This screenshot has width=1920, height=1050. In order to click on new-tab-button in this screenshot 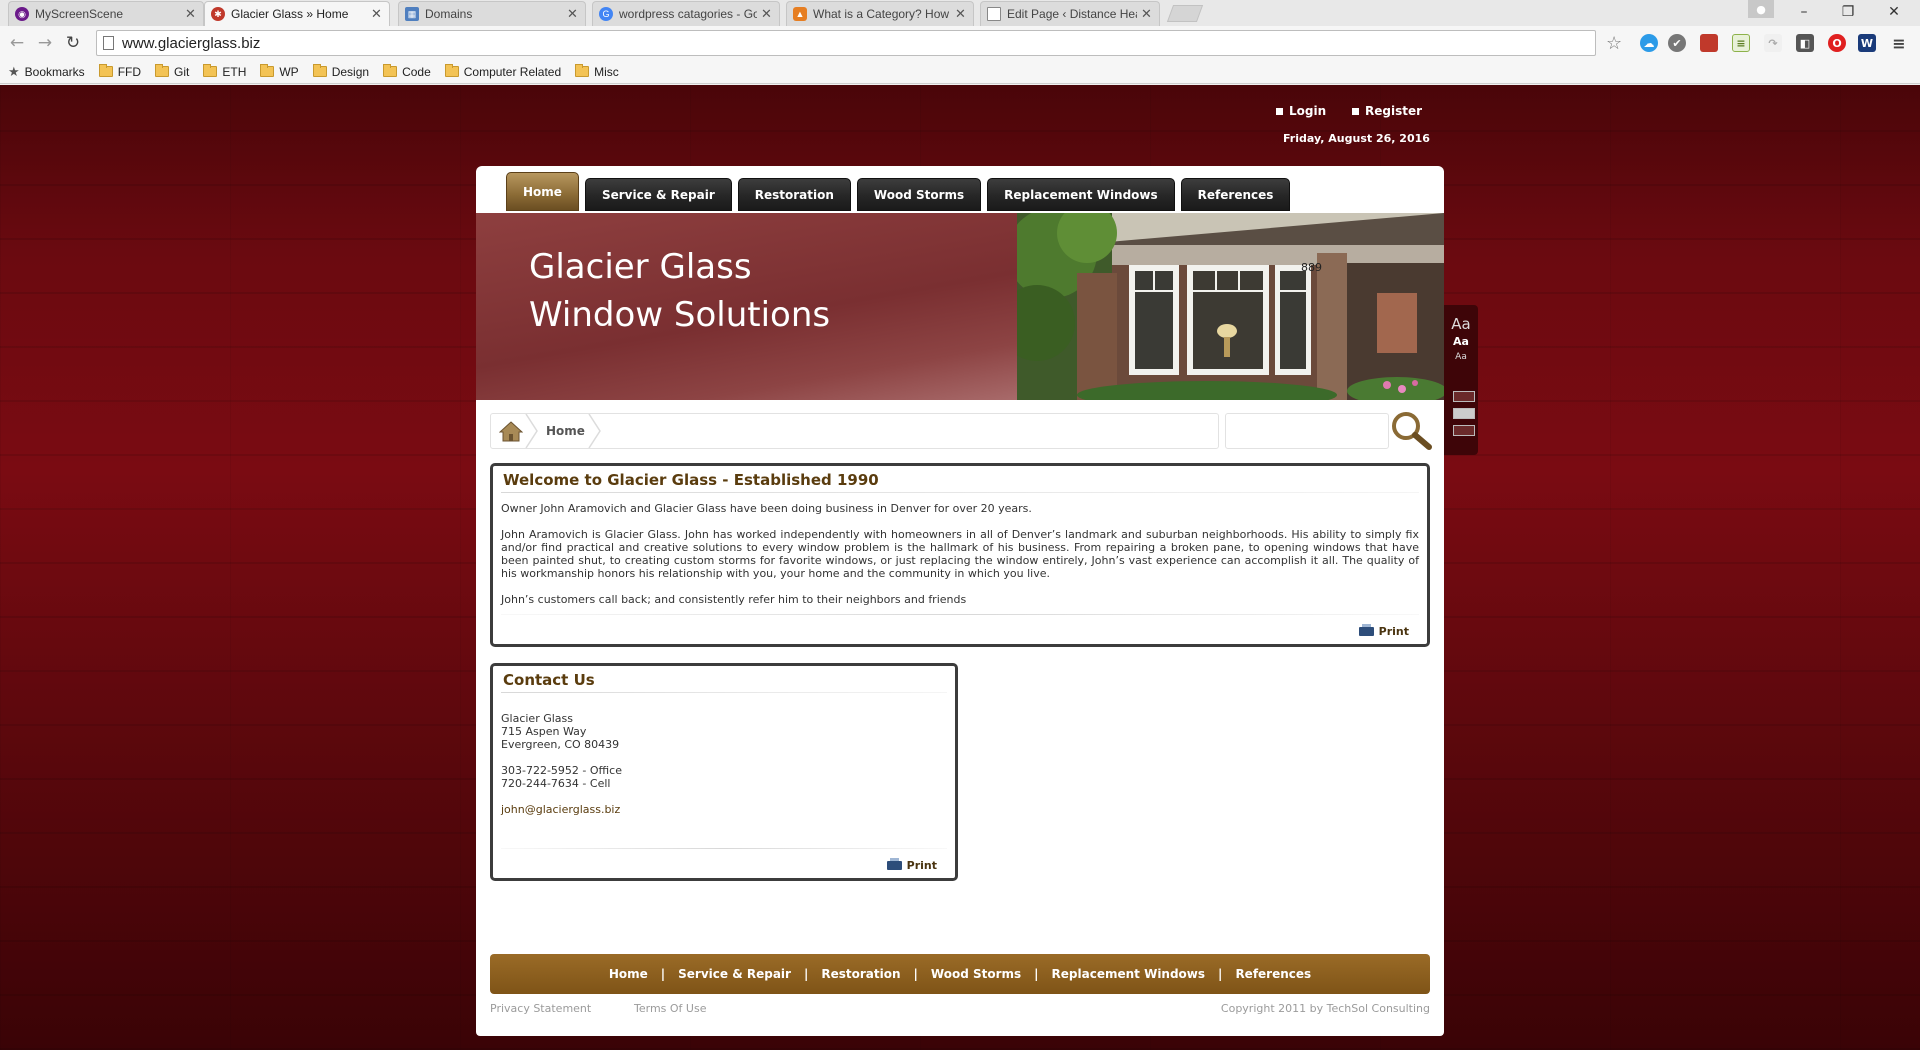, I will do `click(1185, 13)`.